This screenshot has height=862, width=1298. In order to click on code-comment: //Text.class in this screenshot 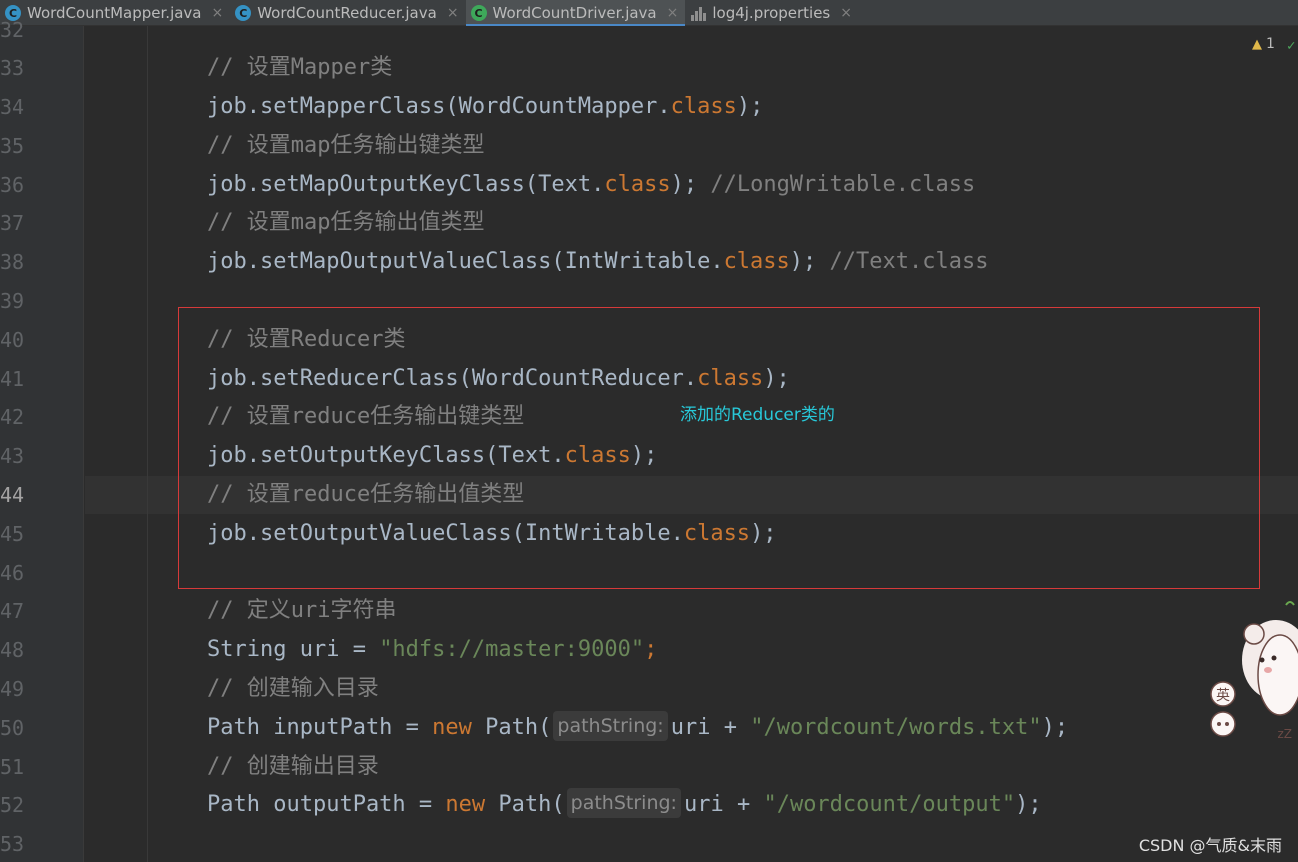, I will do `click(902, 261)`.